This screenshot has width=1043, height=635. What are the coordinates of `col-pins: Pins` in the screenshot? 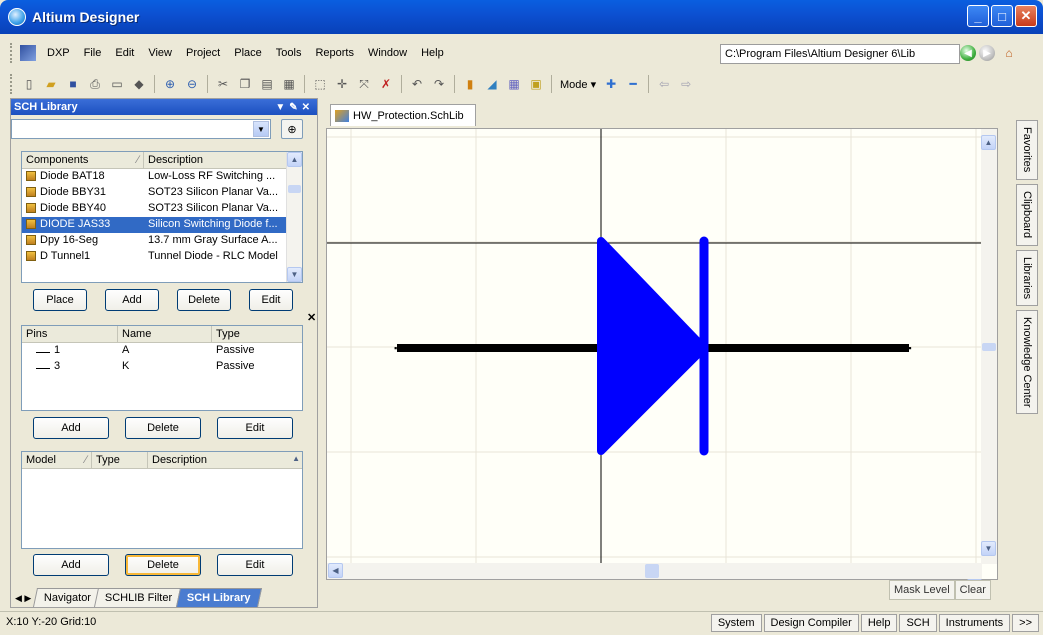 It's located at (70, 334).